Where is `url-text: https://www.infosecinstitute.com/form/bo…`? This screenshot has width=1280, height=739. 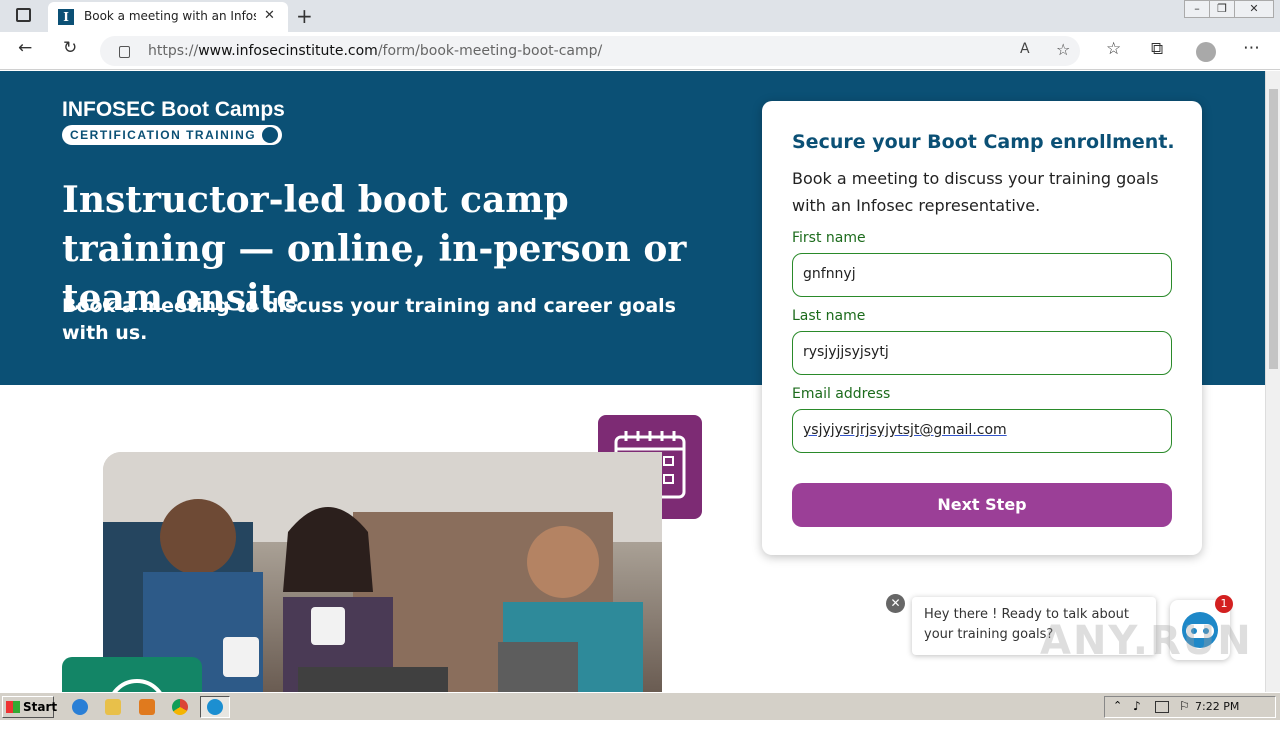 url-text: https://www.infosecinstitute.com/form/bo… is located at coordinates (375, 51).